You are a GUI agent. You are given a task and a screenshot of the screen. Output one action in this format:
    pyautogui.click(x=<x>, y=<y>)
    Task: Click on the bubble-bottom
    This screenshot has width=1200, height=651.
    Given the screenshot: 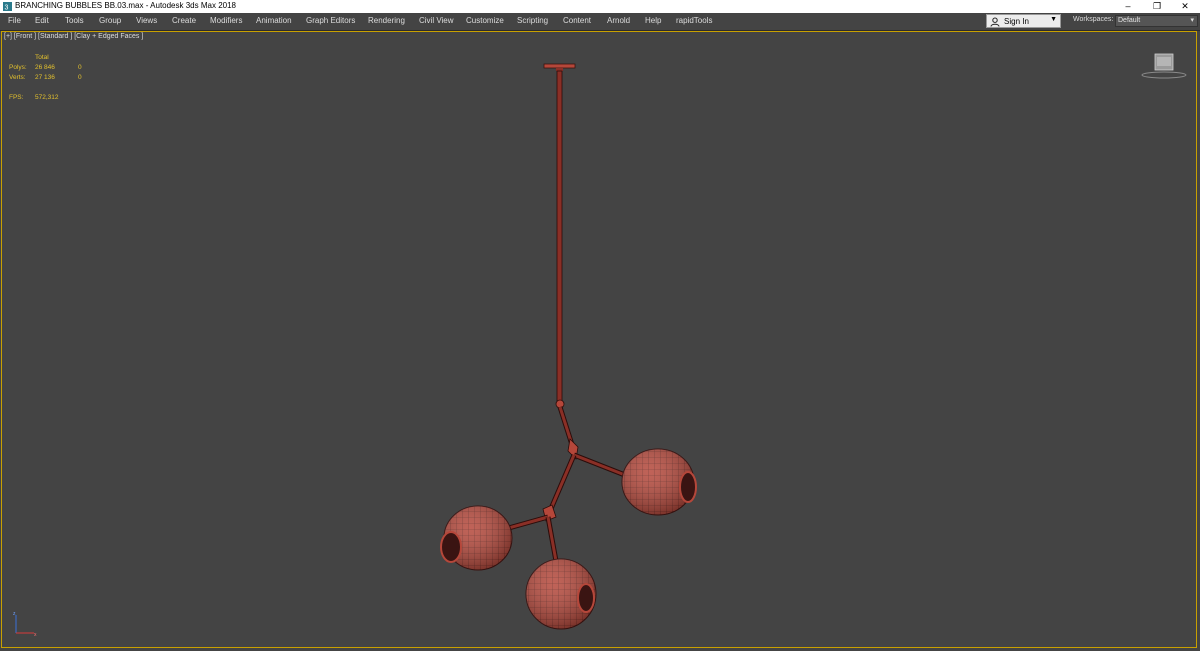 What is the action you would take?
    pyautogui.click(x=561, y=594)
    